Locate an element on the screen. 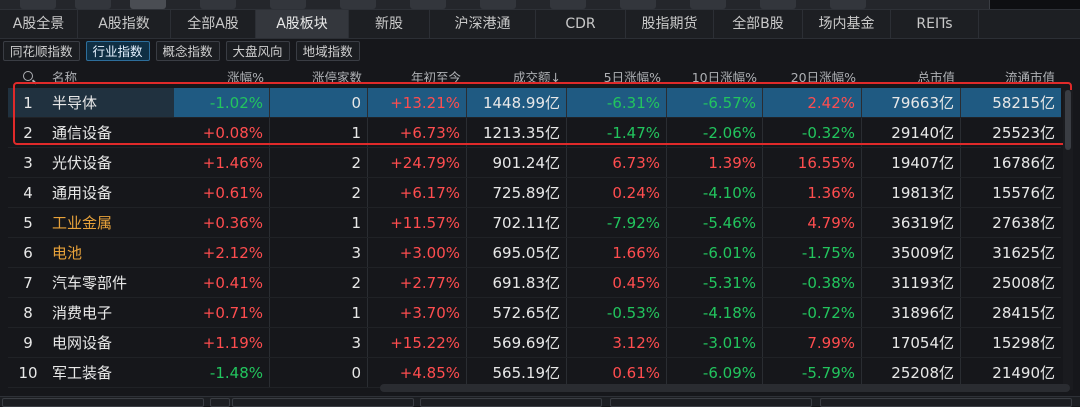 Image resolution: width=1080 pixels, height=407 pixels. subtab-3: 大盘风向 is located at coordinates (257, 51).